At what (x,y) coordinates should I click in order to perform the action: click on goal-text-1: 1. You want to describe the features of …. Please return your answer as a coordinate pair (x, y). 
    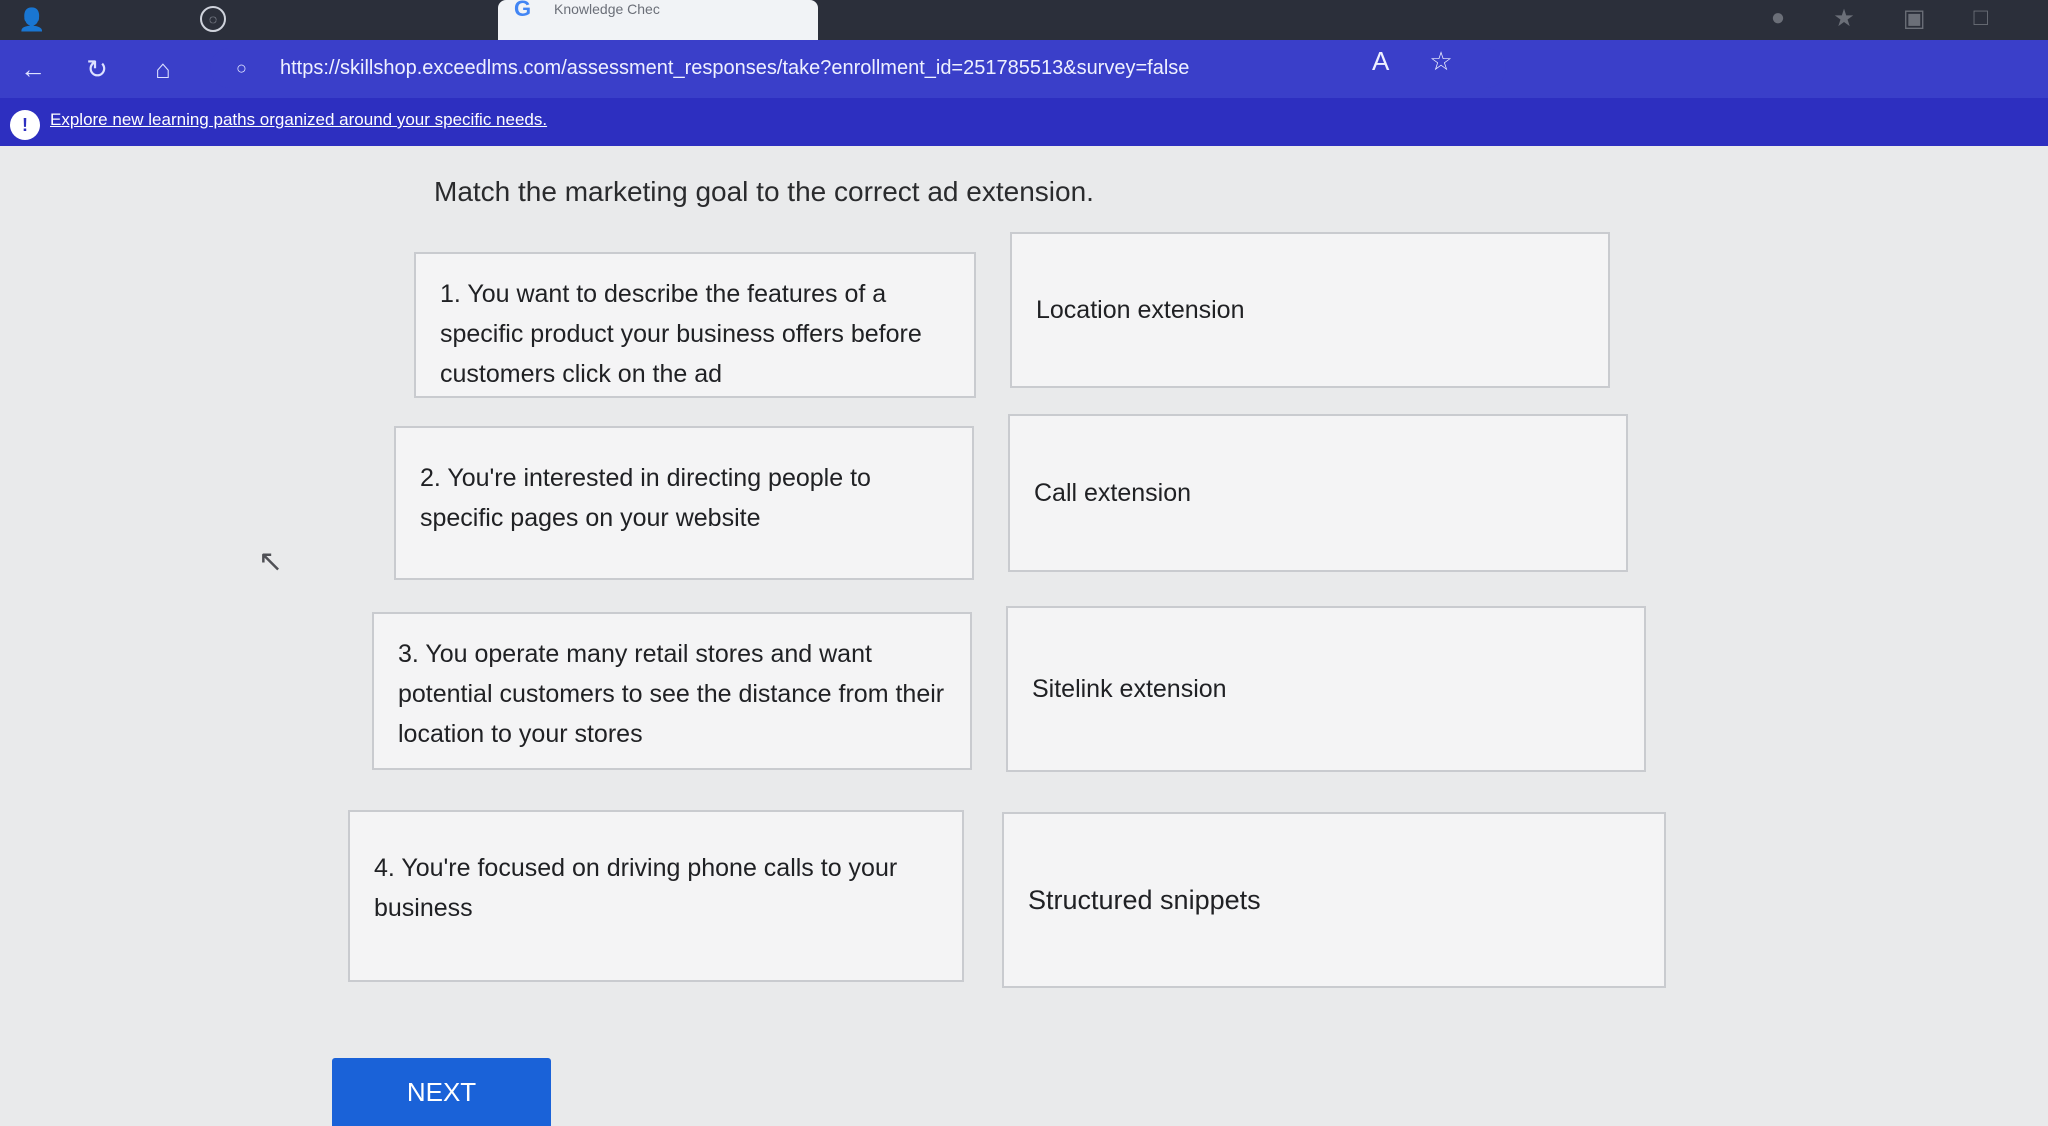
    Looking at the image, I should click on (681, 334).